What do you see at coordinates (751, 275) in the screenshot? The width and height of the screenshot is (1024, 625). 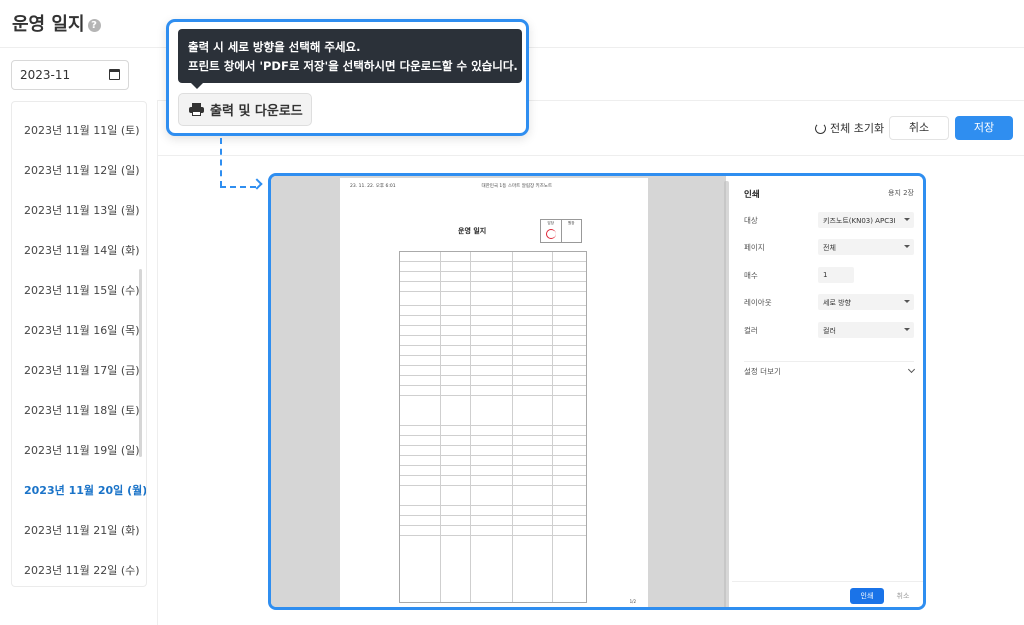 I see `print-label: 매수` at bounding box center [751, 275].